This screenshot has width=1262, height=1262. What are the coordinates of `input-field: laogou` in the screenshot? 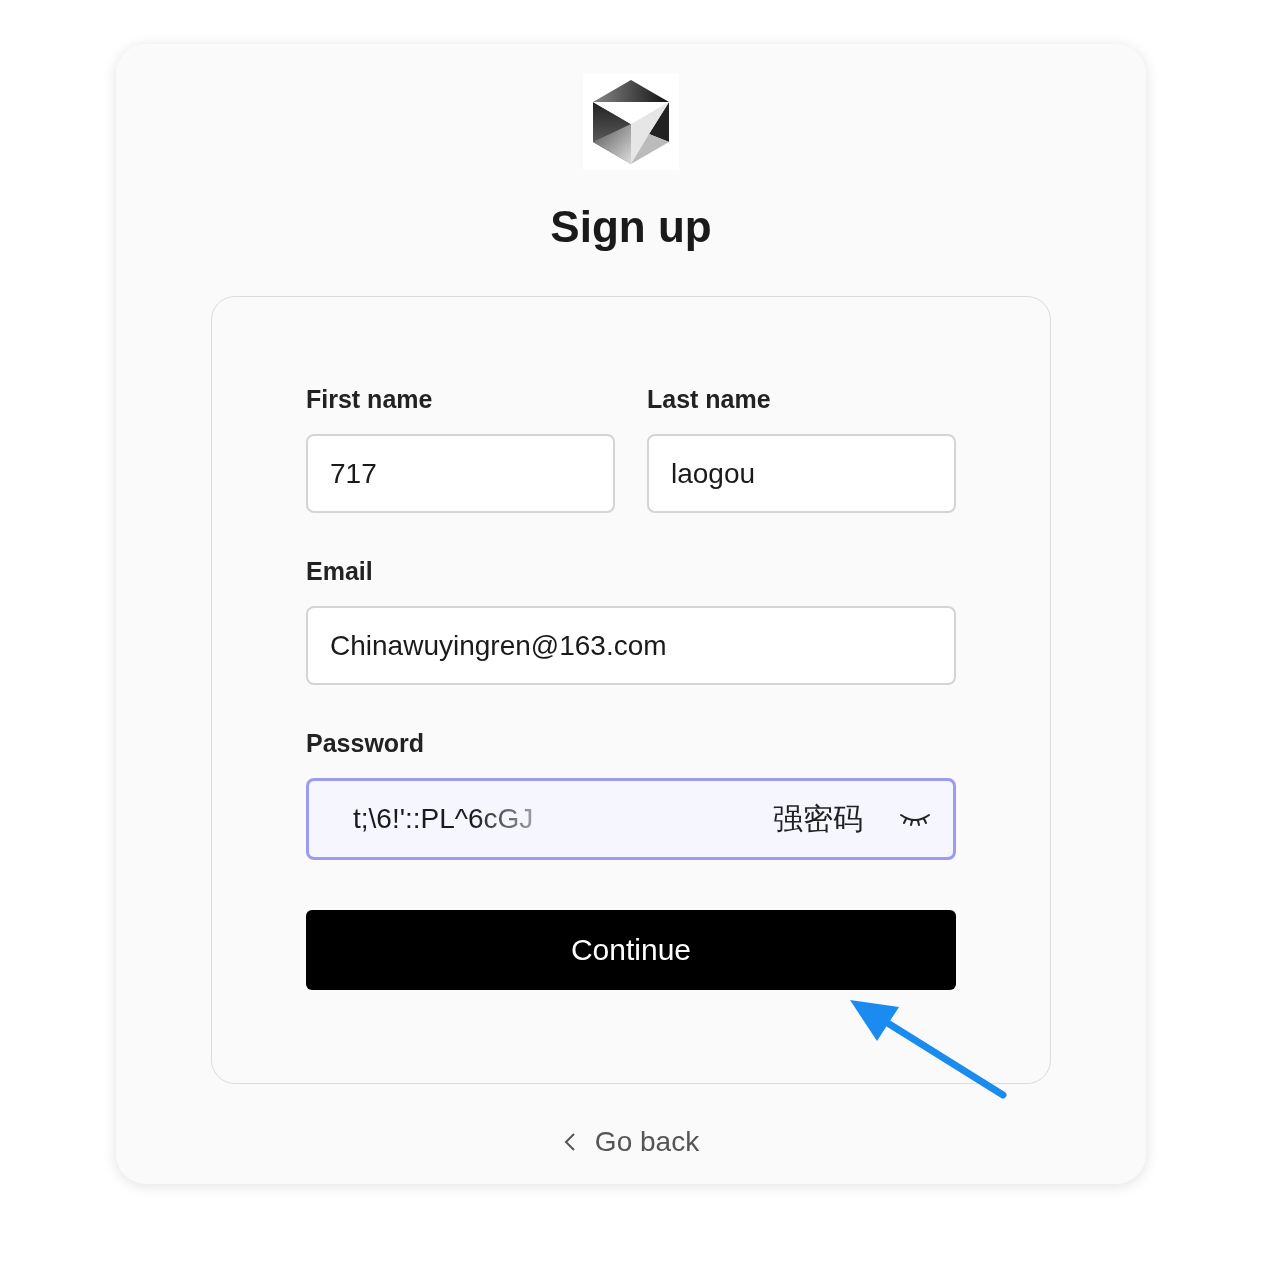 It's located at (801, 473).